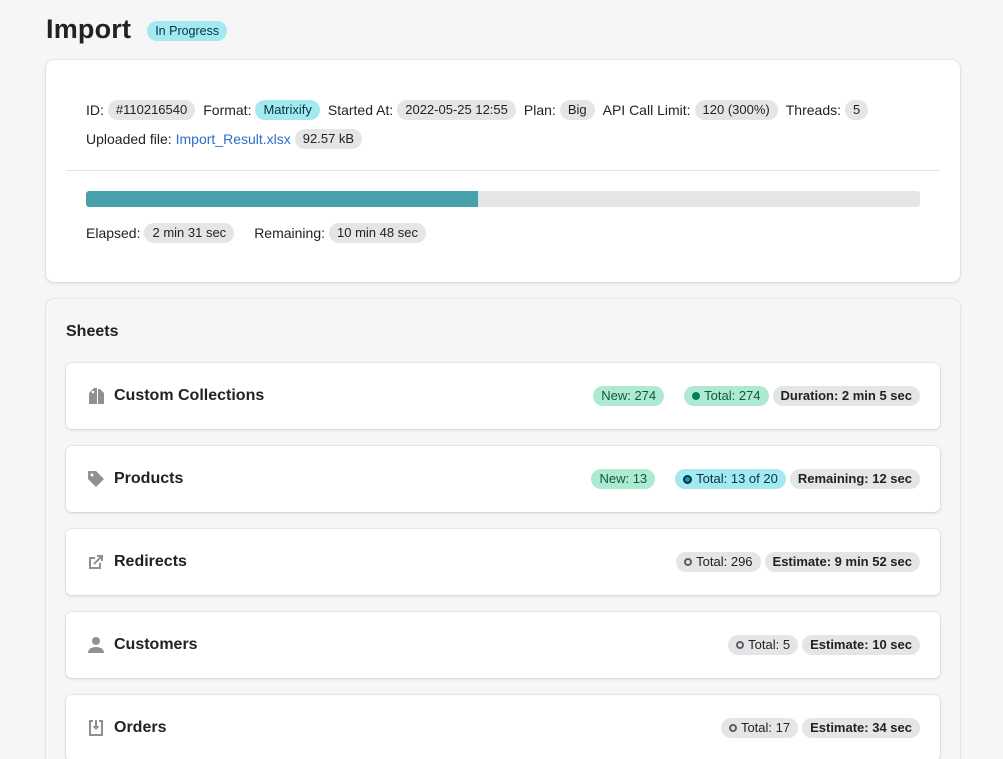 This screenshot has height=759, width=1003. I want to click on page-header: Import In Progress, so click(137, 29).